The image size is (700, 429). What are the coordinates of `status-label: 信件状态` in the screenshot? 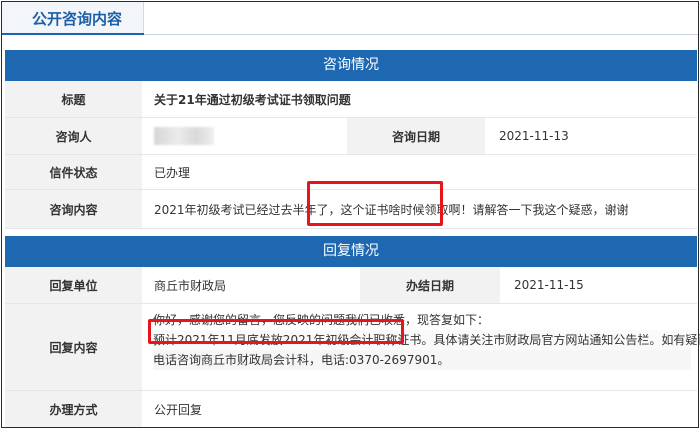 It's located at (73, 172).